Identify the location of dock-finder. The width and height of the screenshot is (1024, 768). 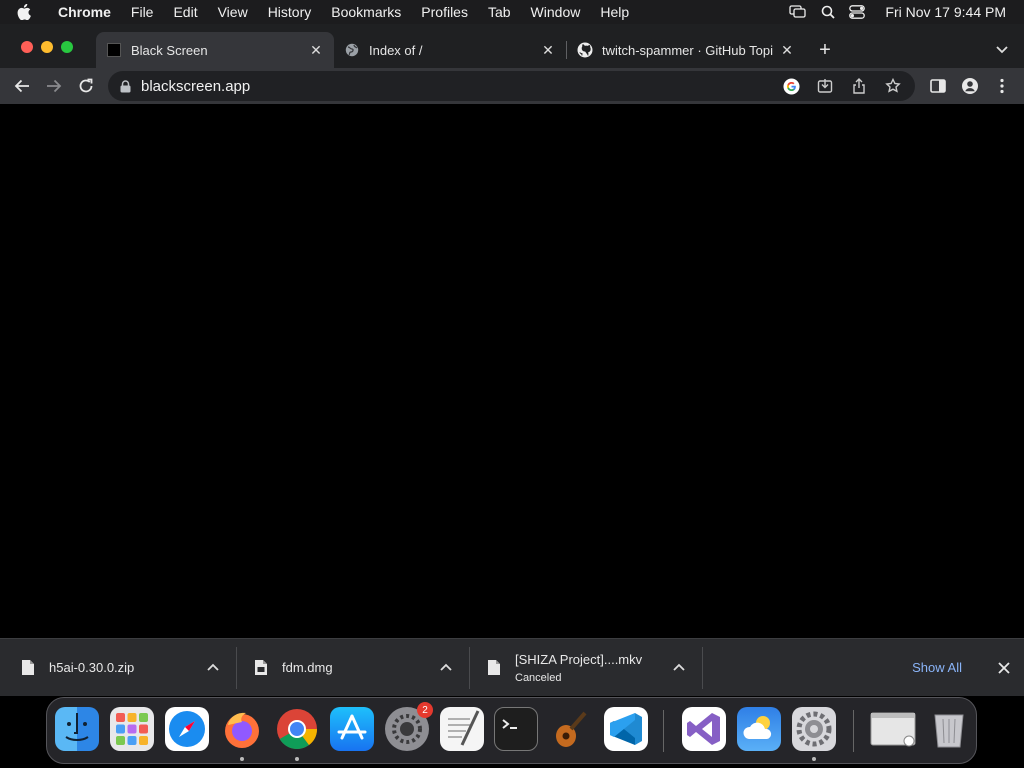
(77, 729).